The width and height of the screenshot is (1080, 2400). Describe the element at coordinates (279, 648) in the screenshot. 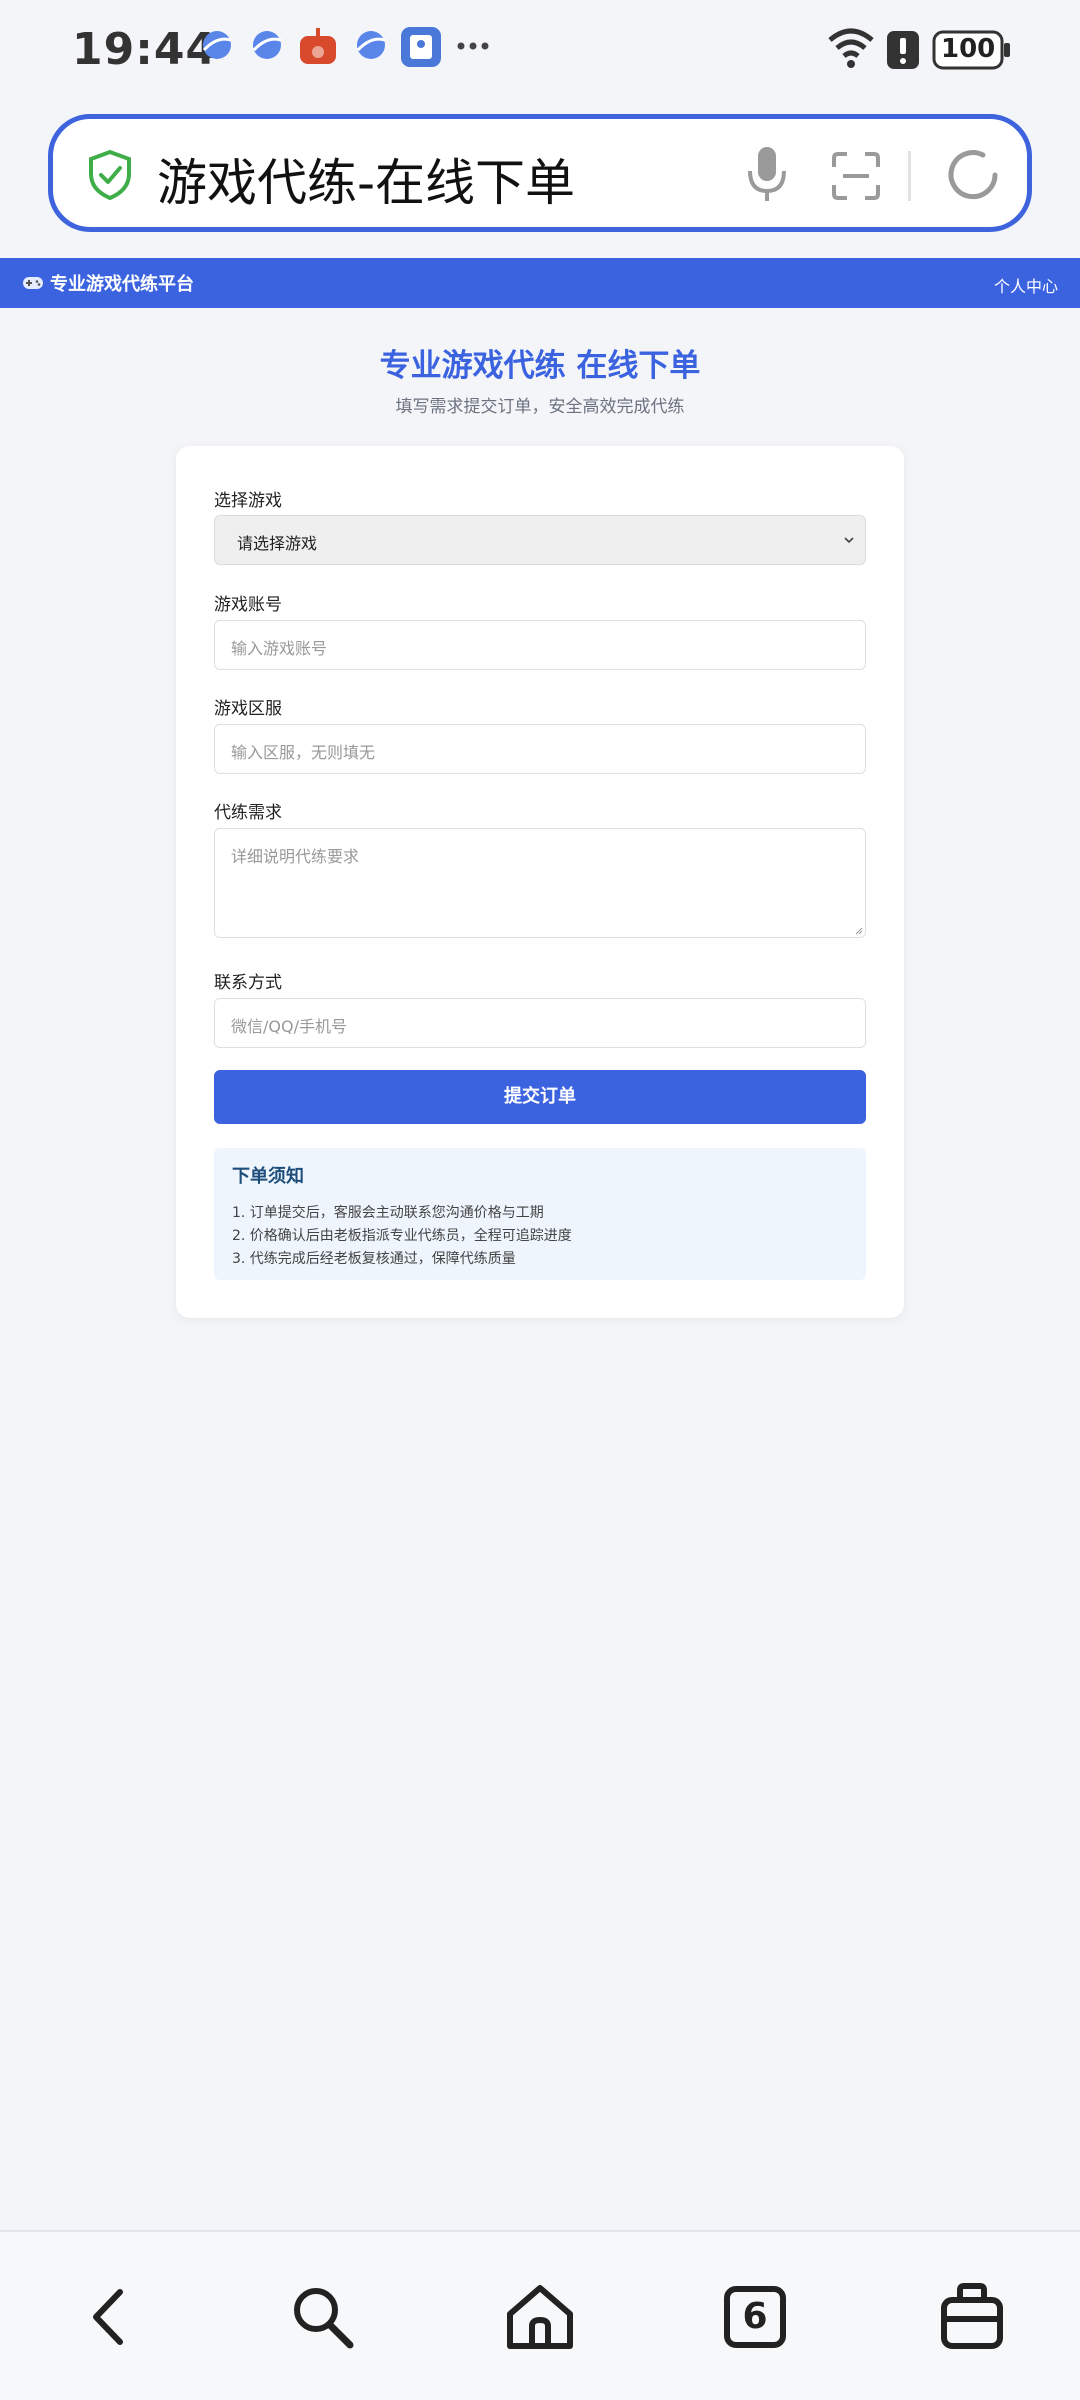

I see `account-input-placeholder: 输入游戏账号` at that location.